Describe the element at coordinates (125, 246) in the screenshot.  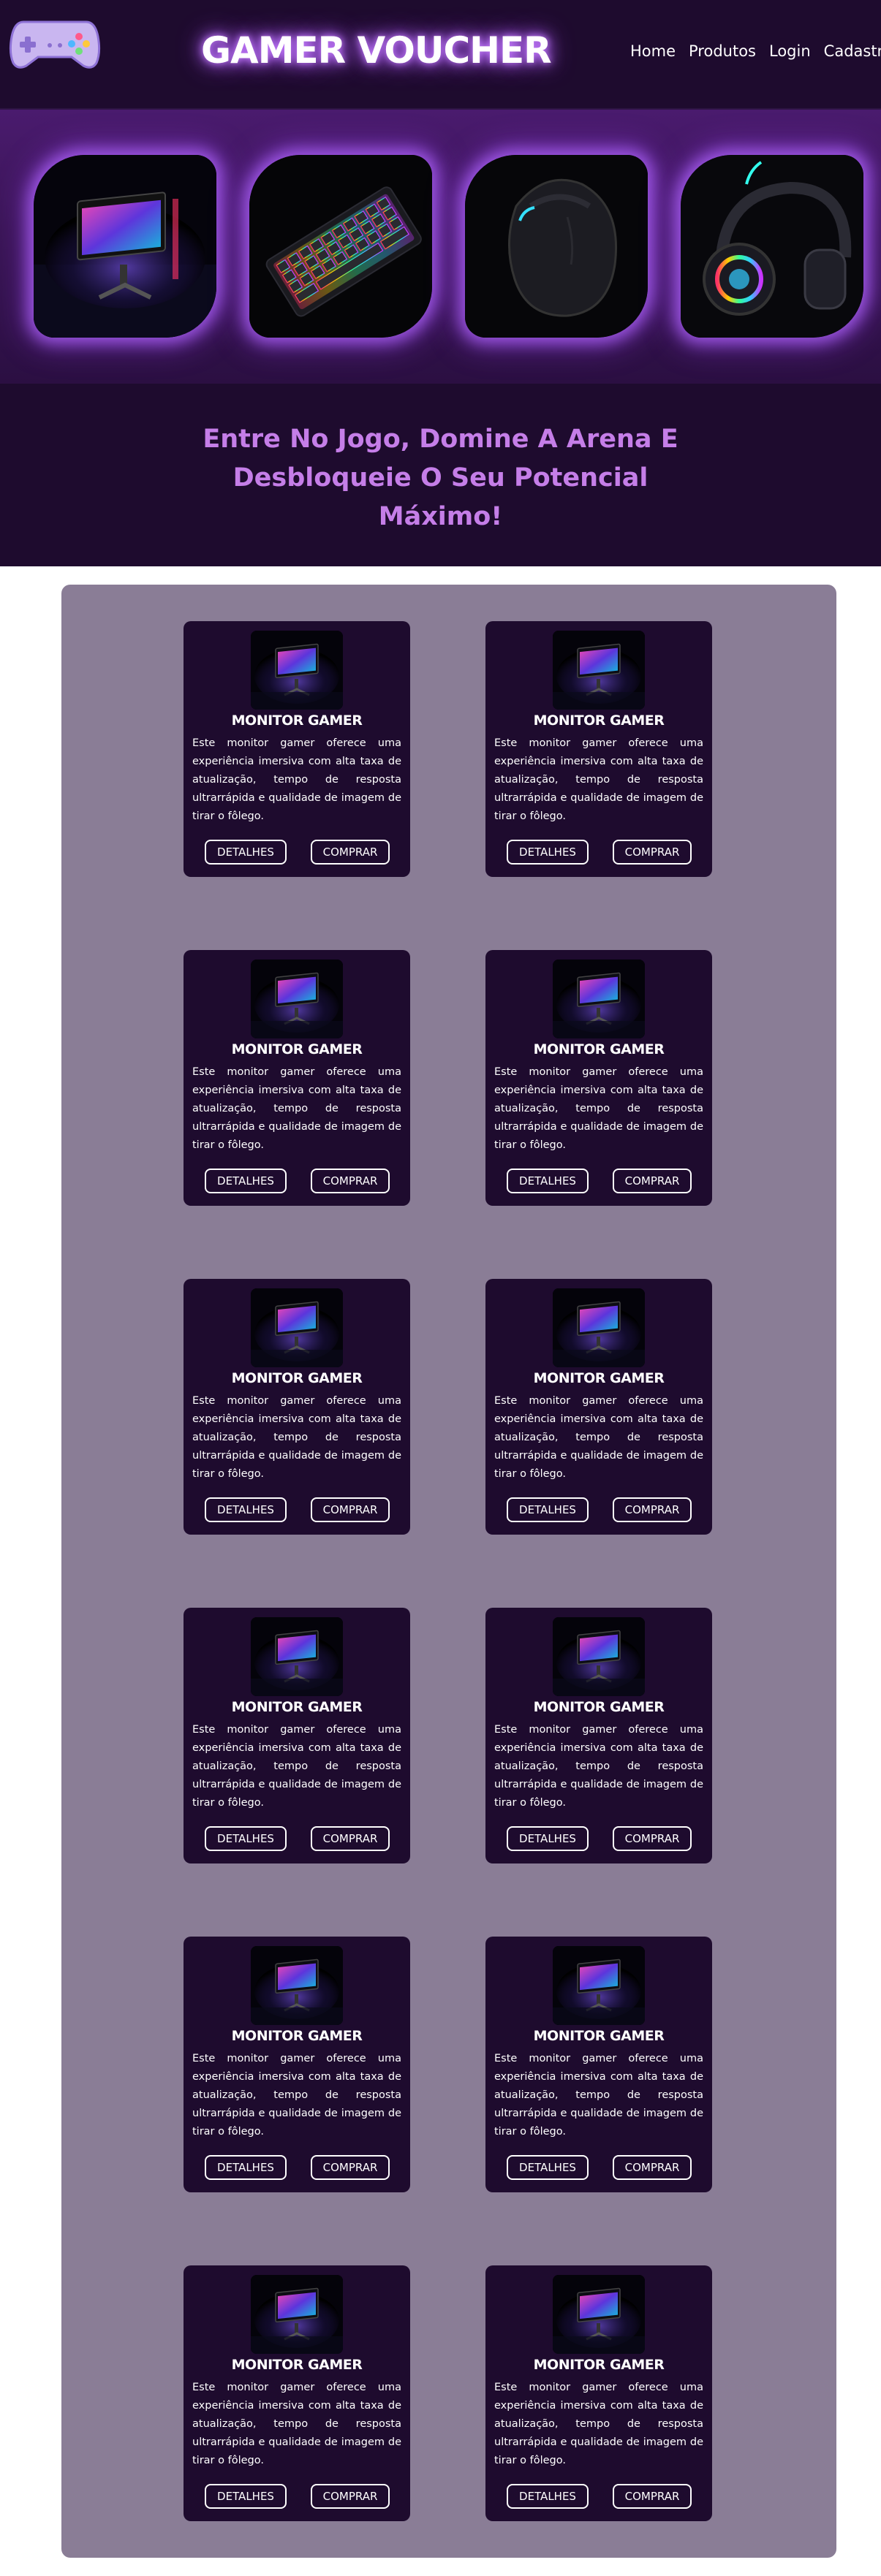
I see `hero-monitor-image` at that location.